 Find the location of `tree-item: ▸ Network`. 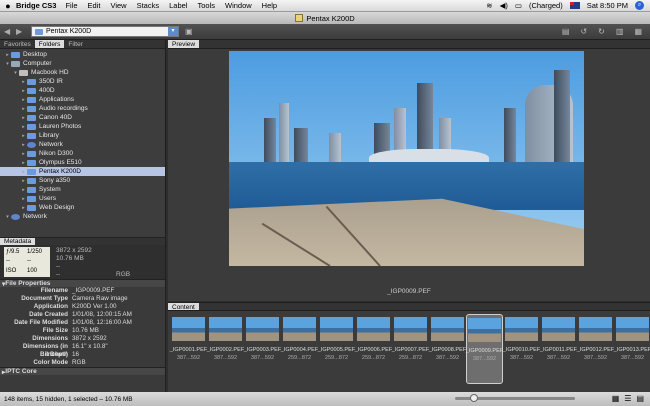

tree-item: ▸ Network is located at coordinates (82, 144).